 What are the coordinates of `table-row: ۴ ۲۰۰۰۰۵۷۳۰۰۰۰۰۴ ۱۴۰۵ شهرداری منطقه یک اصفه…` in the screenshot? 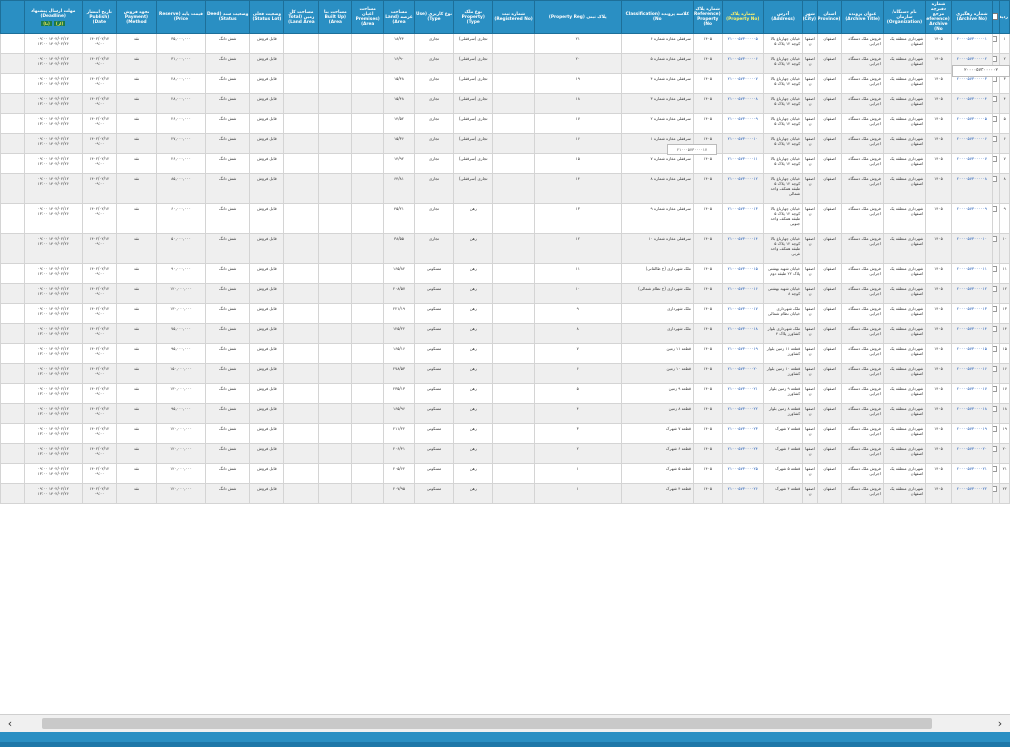 It's located at (505, 103).